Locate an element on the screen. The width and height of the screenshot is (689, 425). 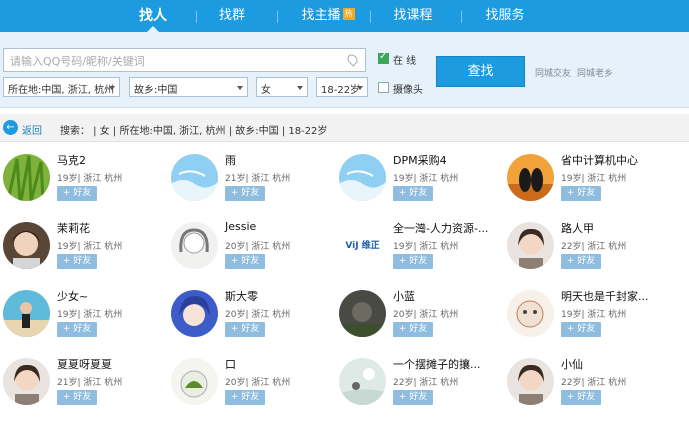
result-name: 茉莉花 is located at coordinates (73, 228).